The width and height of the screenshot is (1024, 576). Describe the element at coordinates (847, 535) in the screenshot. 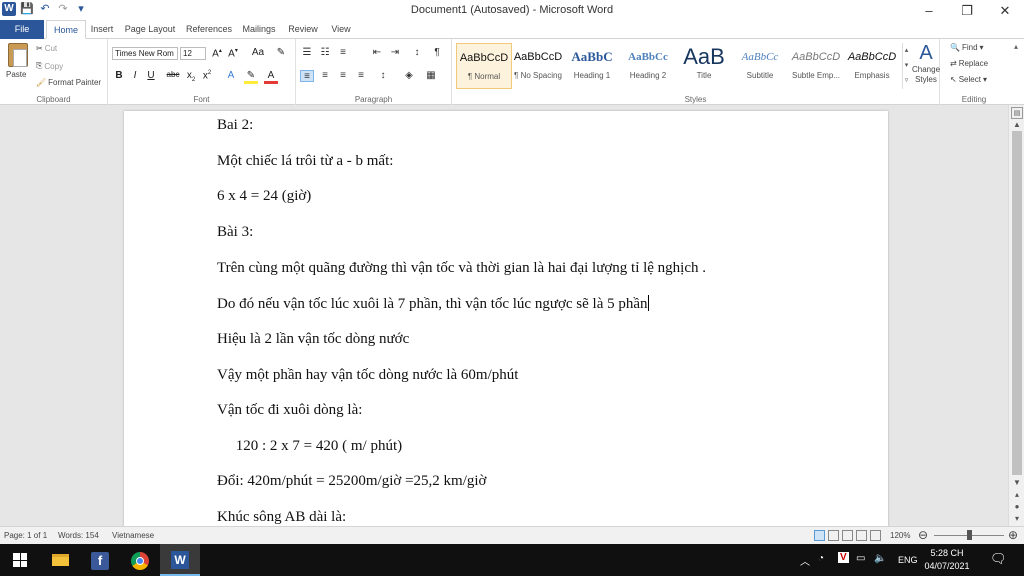

I see `web-layout-icon` at that location.